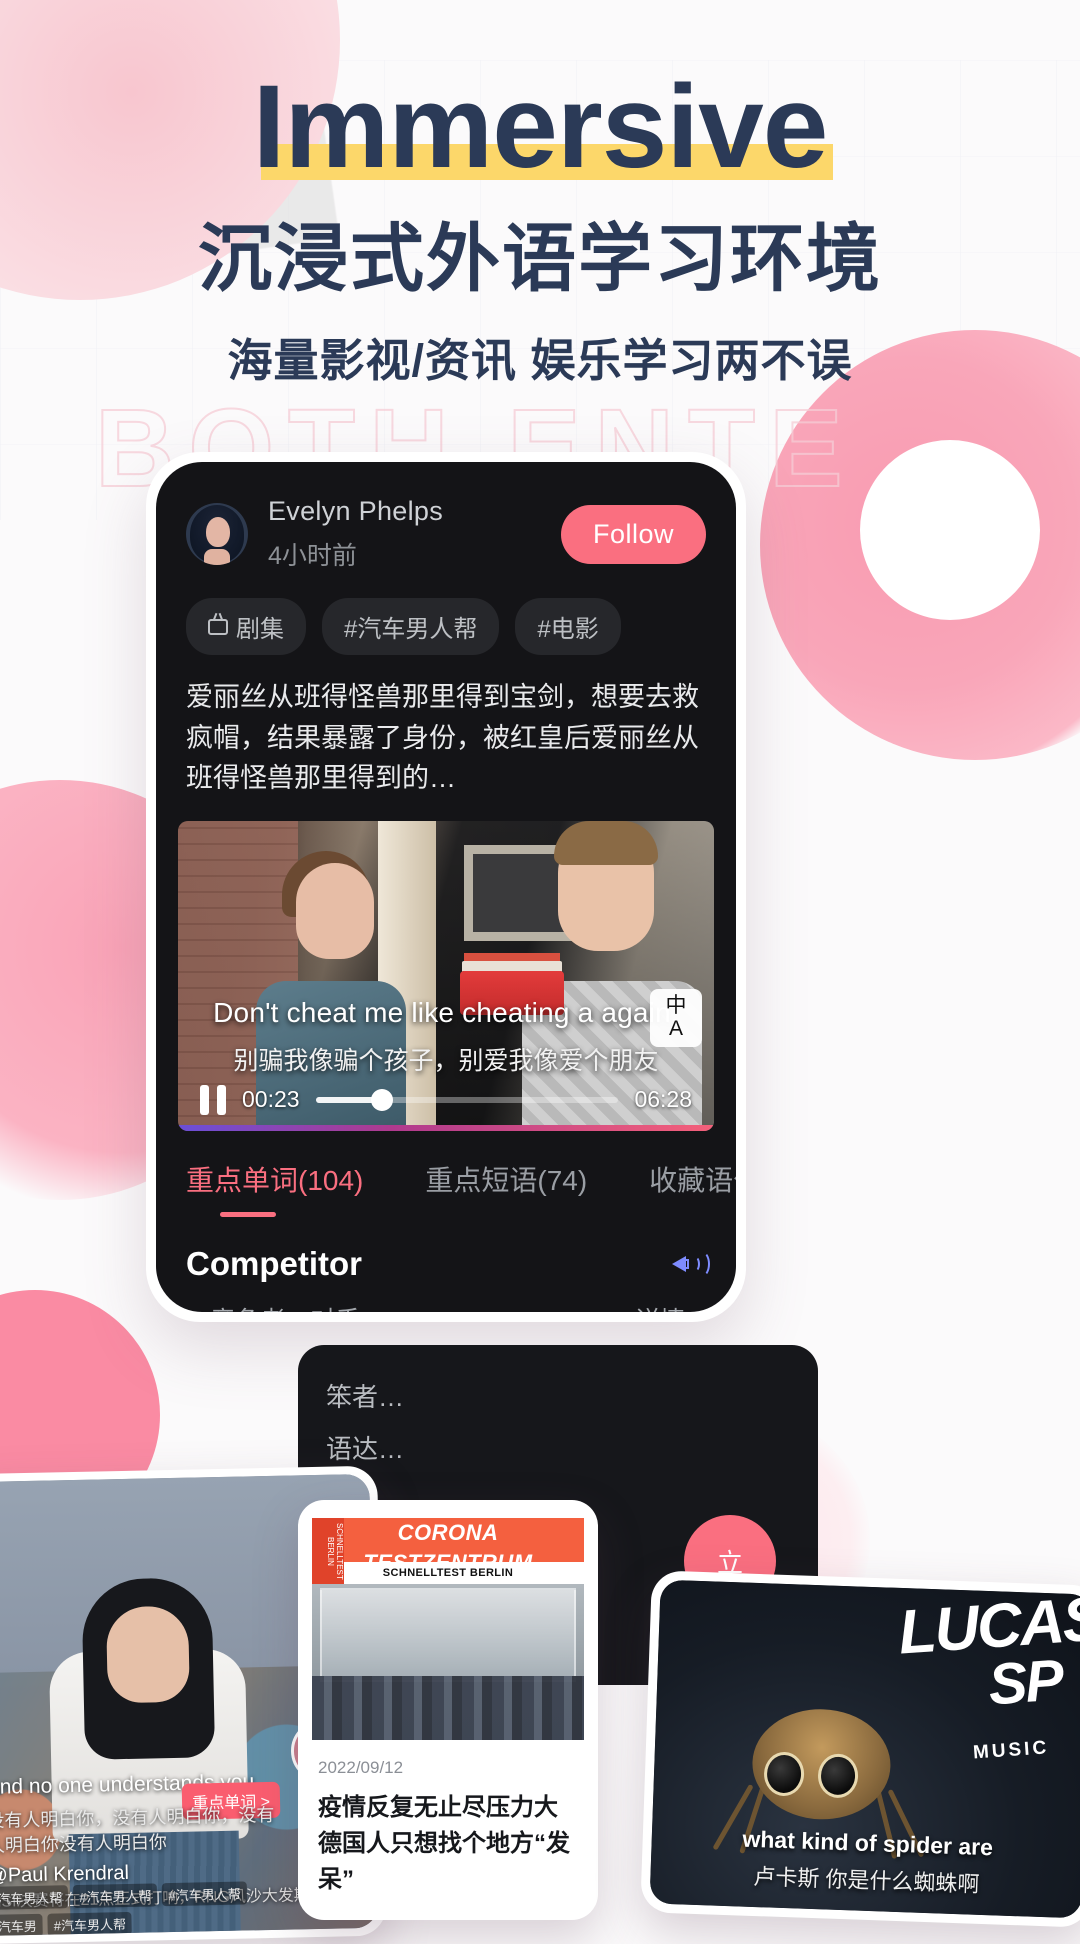 This screenshot has width=1080, height=1944. Describe the element at coordinates (988, 1652) in the screenshot. I see `spider-logo: LUCAS SP` at that location.